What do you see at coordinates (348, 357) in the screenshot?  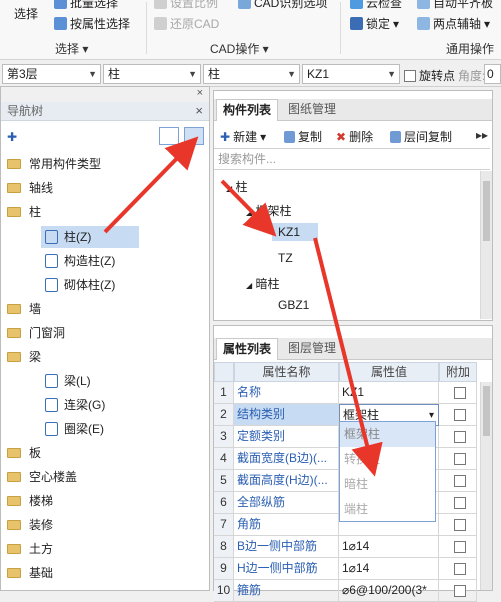 I see `arrow-to-hidden-option` at bounding box center [348, 357].